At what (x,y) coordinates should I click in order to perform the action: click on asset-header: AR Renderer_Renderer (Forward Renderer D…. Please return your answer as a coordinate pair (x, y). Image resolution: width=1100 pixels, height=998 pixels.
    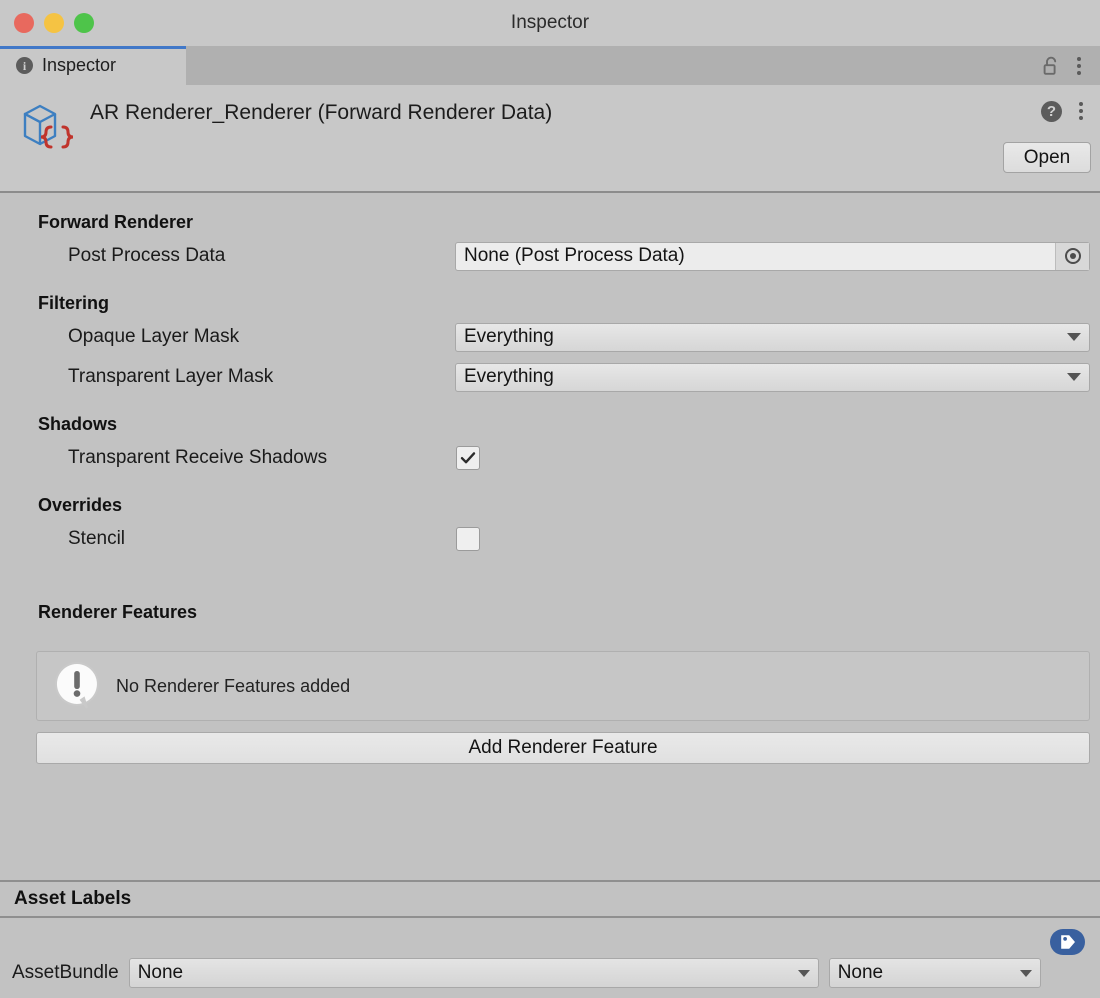
    Looking at the image, I should click on (550, 139).